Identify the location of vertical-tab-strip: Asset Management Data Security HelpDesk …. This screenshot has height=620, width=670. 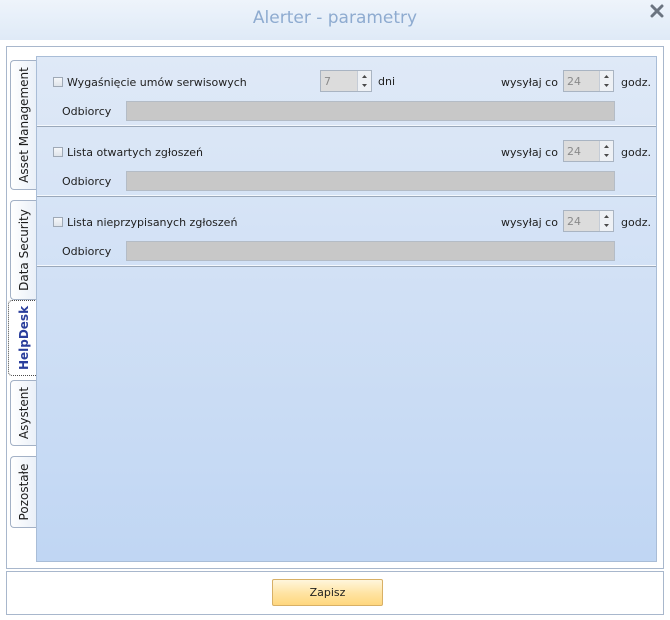
(23, 315).